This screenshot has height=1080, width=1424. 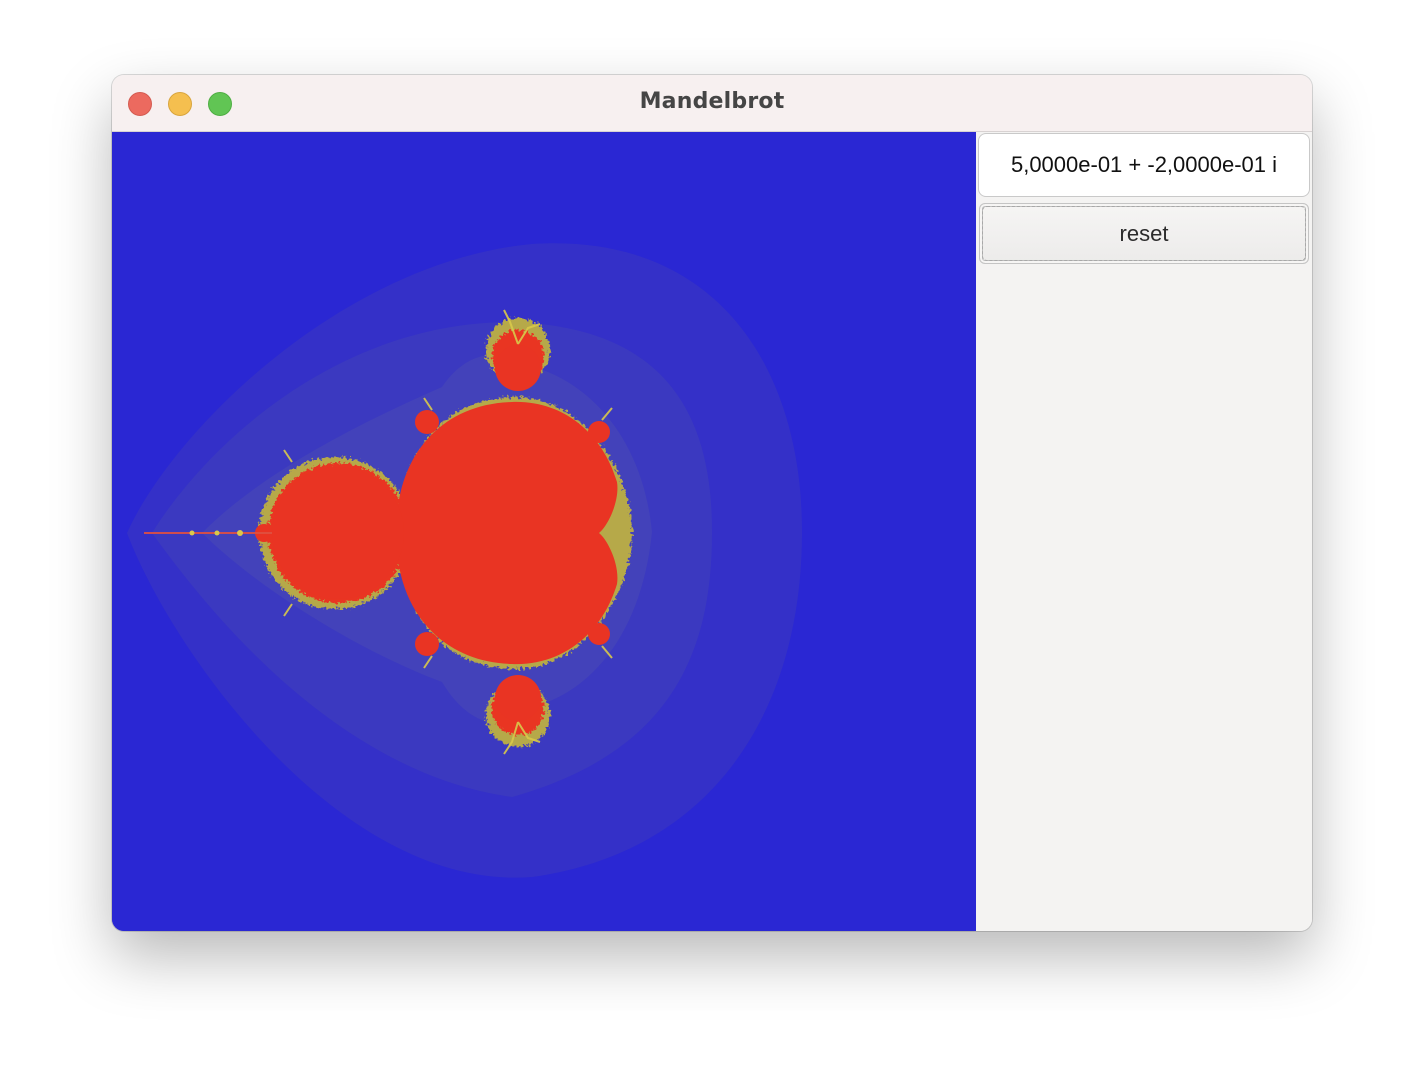 I want to click on window-title: Mandelbrot, so click(x=712, y=101).